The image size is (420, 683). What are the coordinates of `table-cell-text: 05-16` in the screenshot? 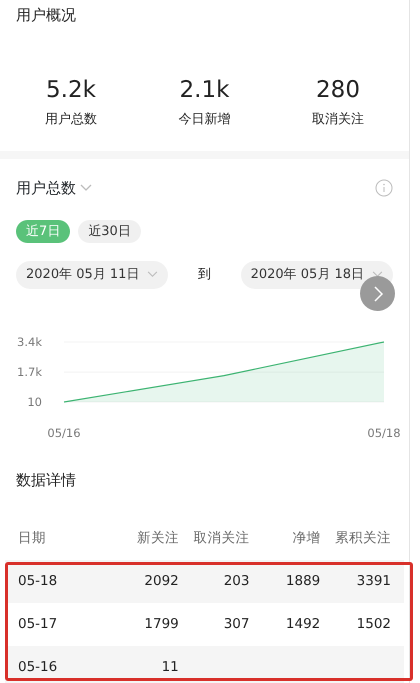 It's located at (38, 668).